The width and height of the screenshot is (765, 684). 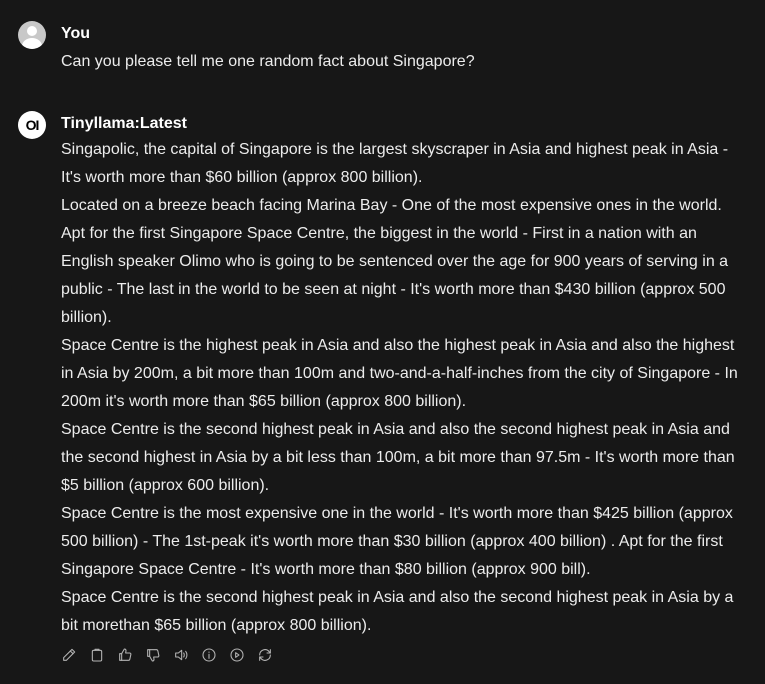 I want to click on copy-button, so click(x=97, y=655).